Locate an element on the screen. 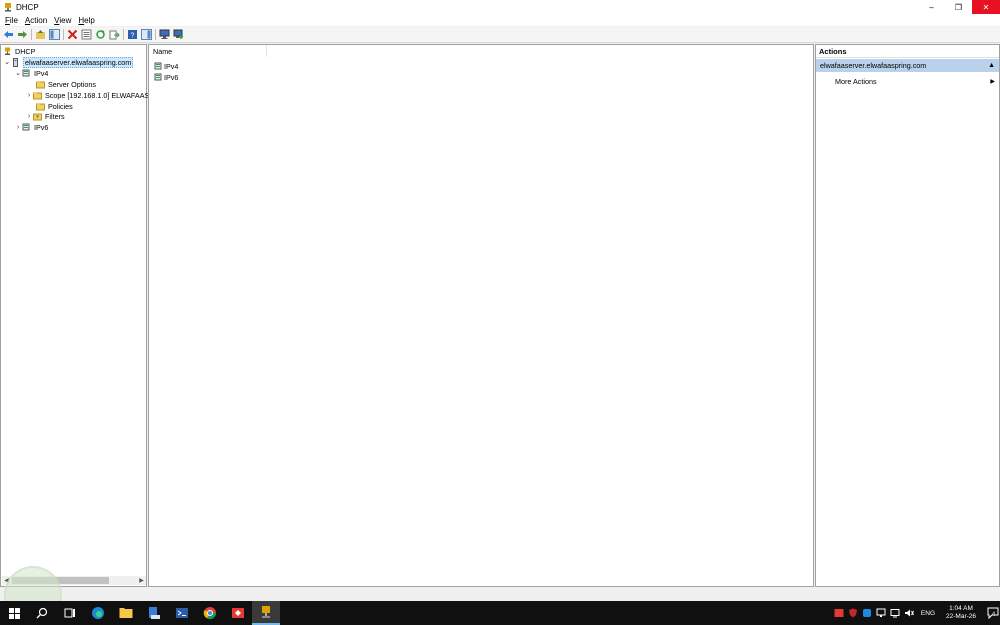 The image size is (1000, 625). tree-node-ipv4: ⌄ IPv4 is located at coordinates (31, 73).